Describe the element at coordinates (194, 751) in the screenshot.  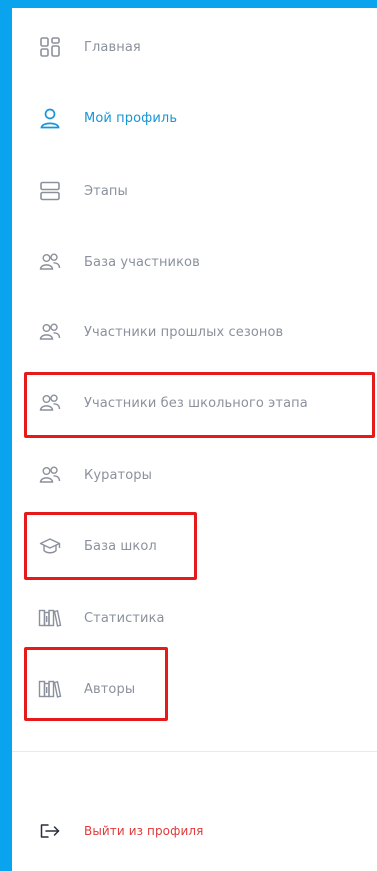
I see `sidebar-divider` at that location.